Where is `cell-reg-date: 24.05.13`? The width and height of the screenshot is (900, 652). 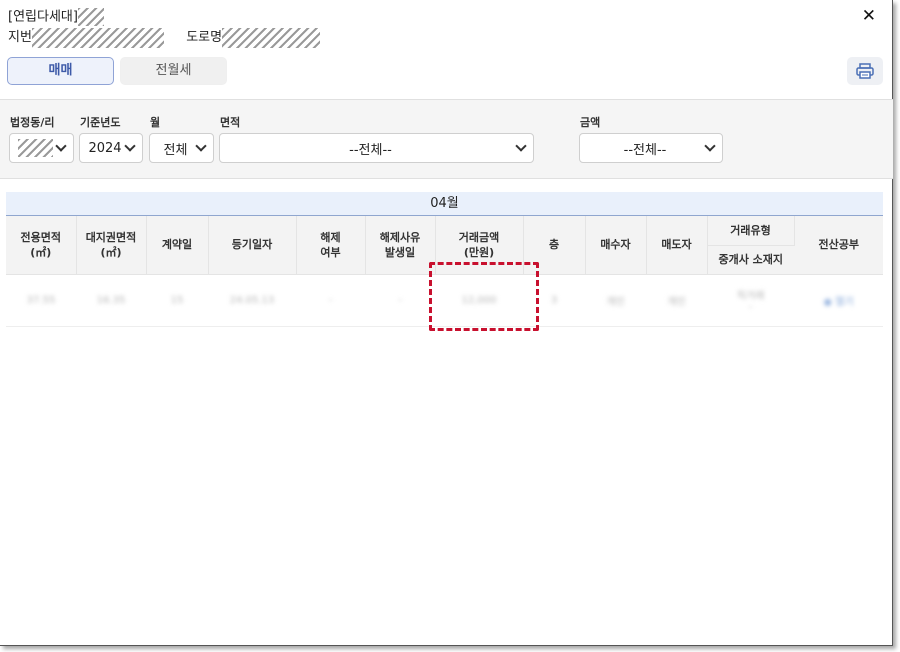
cell-reg-date: 24.05.13 is located at coordinates (252, 300).